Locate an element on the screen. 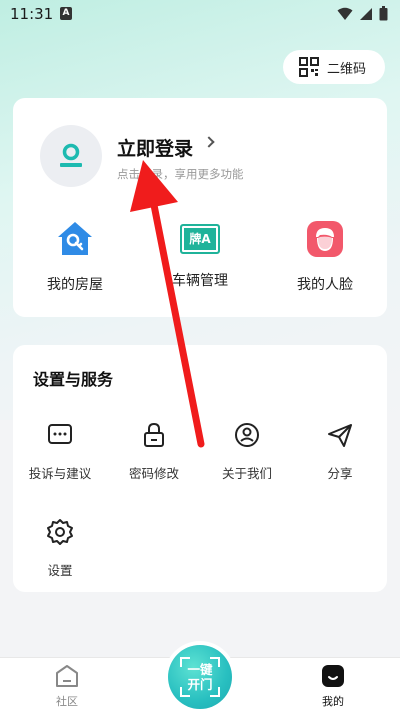  license-plate-badge: 牌A is located at coordinates (200, 239).